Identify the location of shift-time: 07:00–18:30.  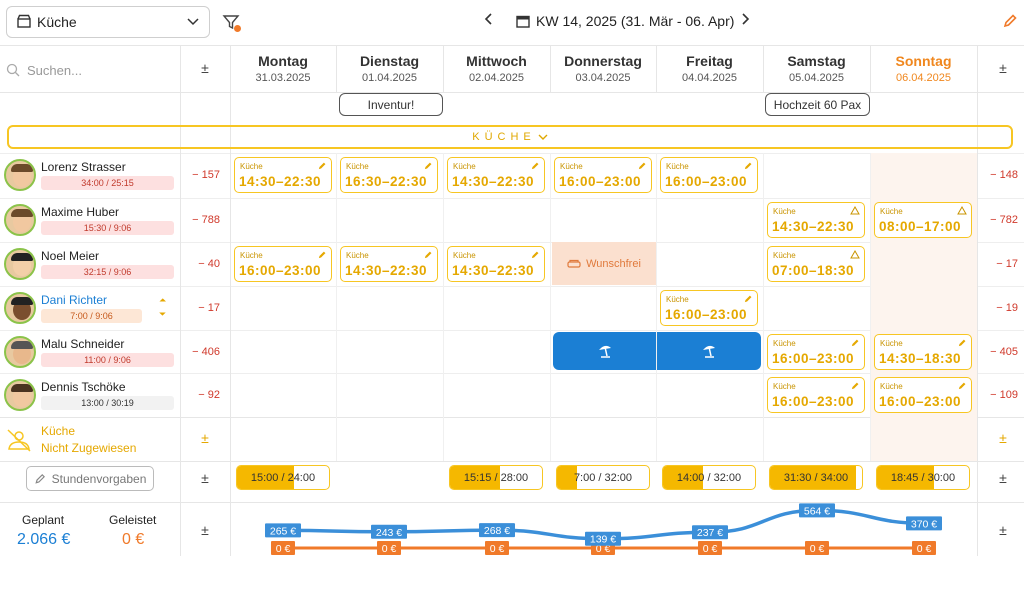
(813, 270).